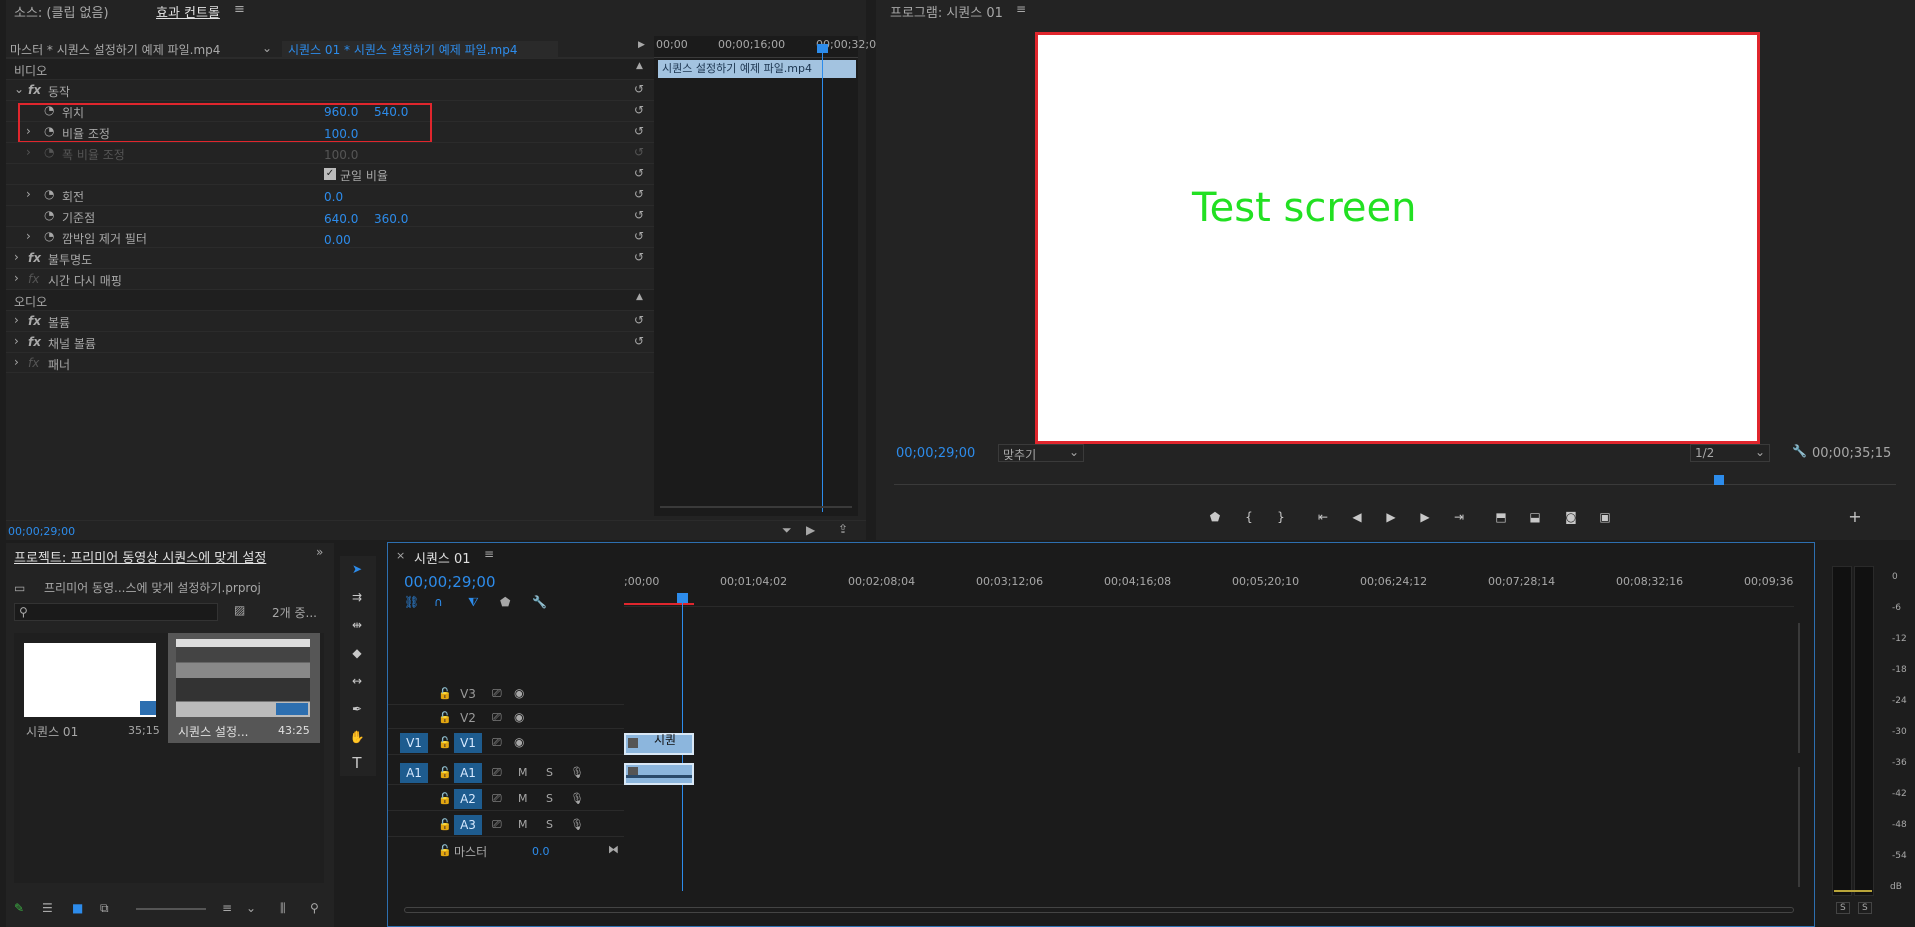 The width and height of the screenshot is (1915, 927). Describe the element at coordinates (468, 799) in the screenshot. I see `track-label: A2` at that location.